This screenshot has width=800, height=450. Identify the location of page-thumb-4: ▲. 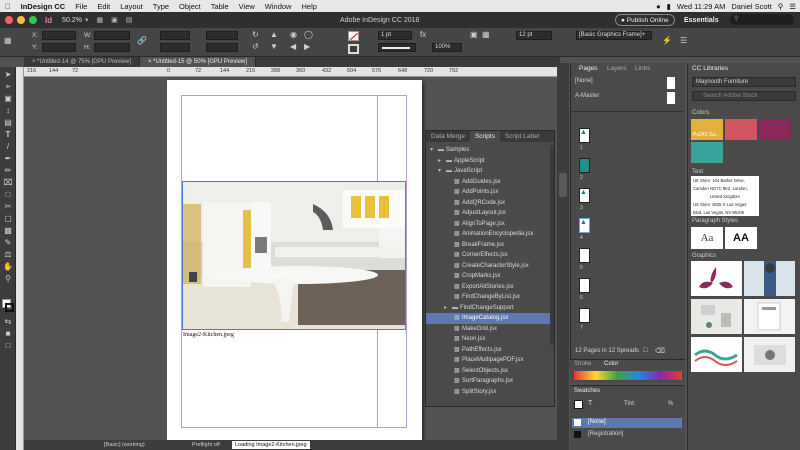
(584, 225).